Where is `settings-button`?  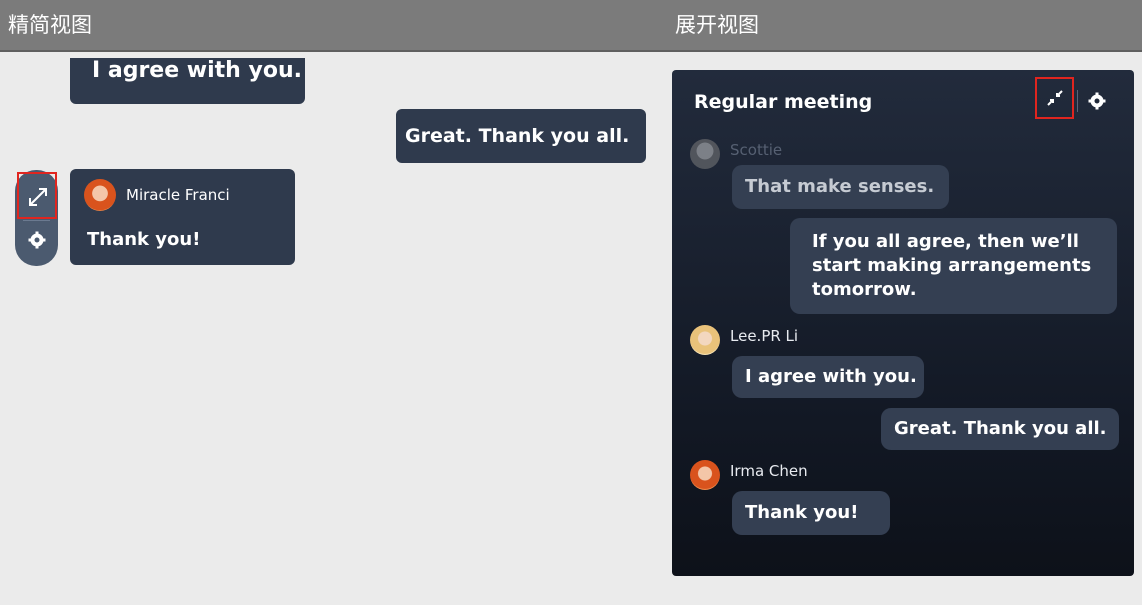 settings-button is located at coordinates (1097, 101).